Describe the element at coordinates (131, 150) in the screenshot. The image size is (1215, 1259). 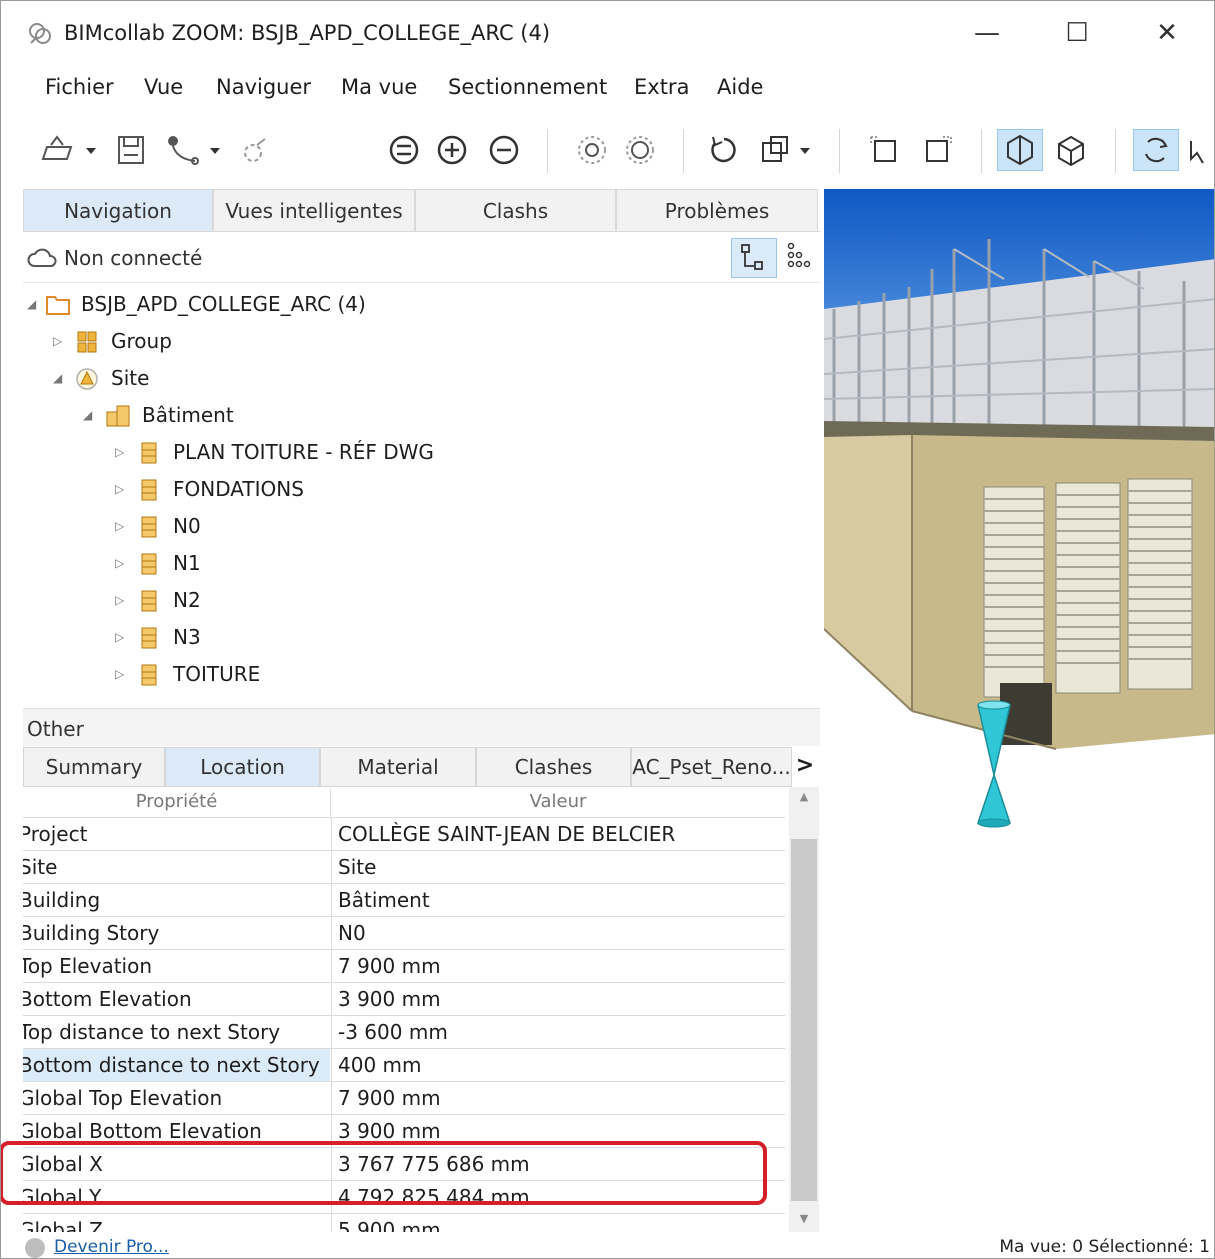
I see `save-icon` at that location.